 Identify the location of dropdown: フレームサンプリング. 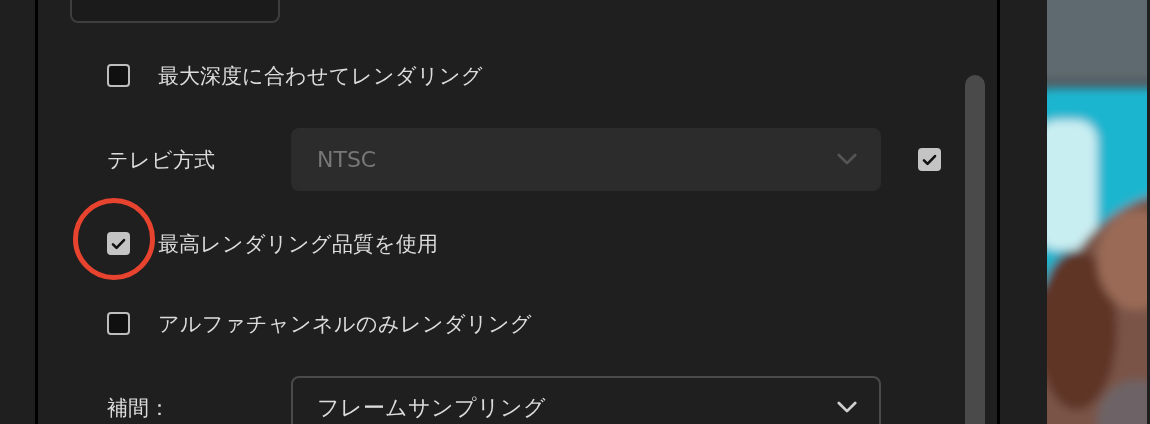
(586, 400).